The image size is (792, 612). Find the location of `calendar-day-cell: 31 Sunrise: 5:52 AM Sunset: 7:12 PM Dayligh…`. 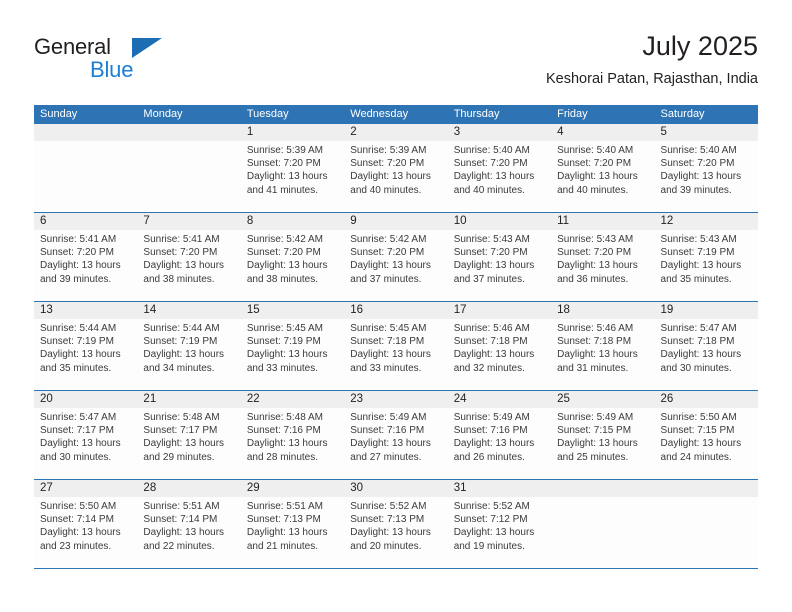

calendar-day-cell: 31 Sunrise: 5:52 AM Sunset: 7:12 PM Dayligh… is located at coordinates (499, 524).